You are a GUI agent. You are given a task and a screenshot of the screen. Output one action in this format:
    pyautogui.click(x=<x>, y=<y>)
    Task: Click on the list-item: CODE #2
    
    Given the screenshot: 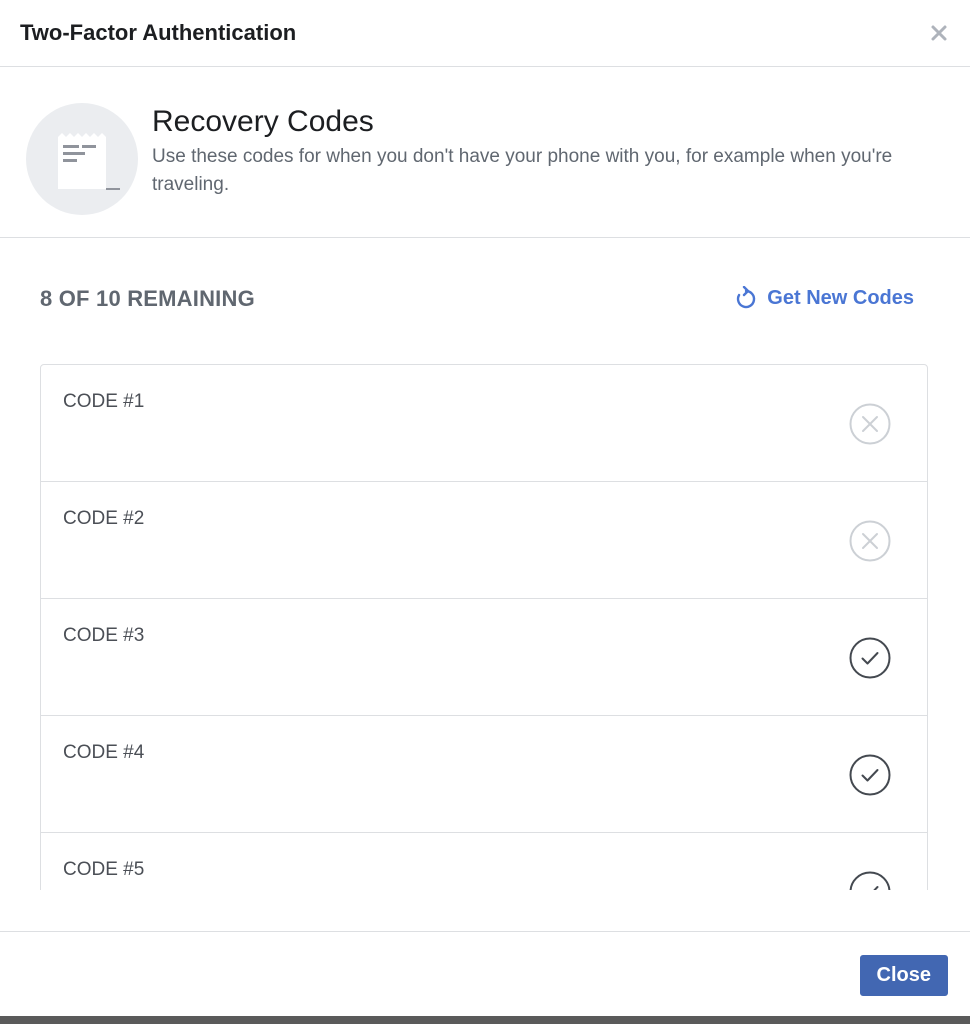 What is the action you would take?
    pyautogui.click(x=484, y=540)
    